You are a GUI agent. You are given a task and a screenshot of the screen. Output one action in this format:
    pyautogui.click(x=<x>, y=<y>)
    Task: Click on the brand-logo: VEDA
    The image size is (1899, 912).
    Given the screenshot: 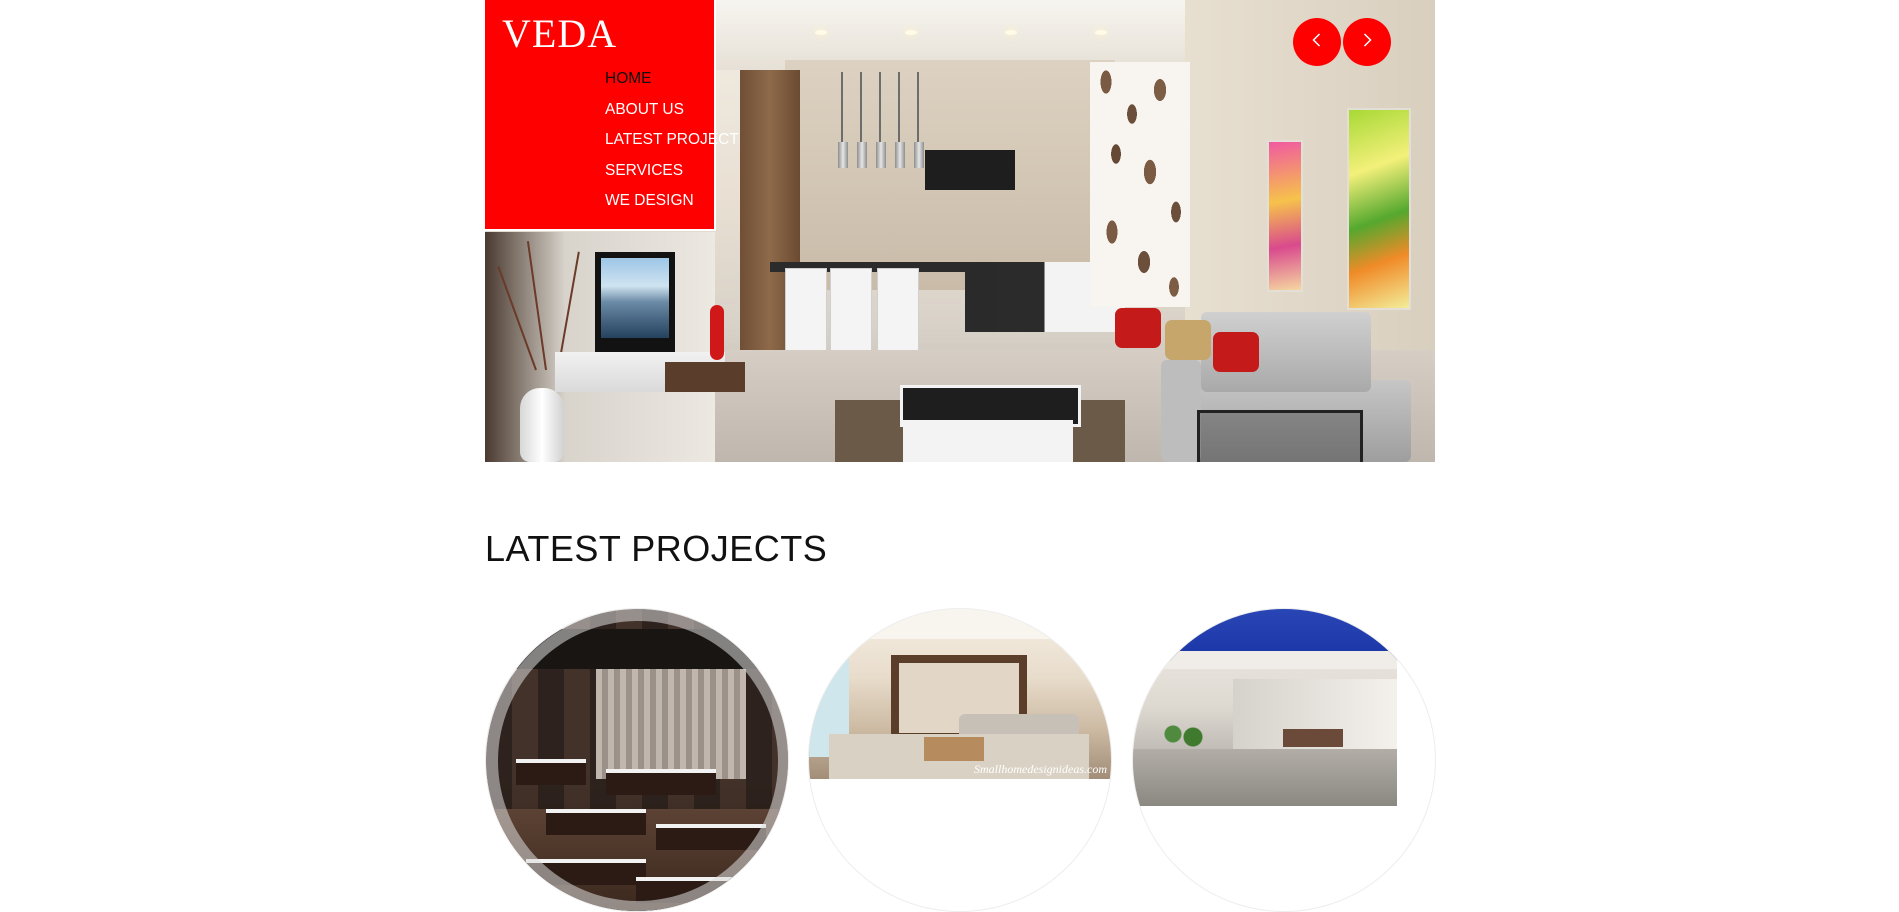 What is the action you would take?
    pyautogui.click(x=559, y=33)
    